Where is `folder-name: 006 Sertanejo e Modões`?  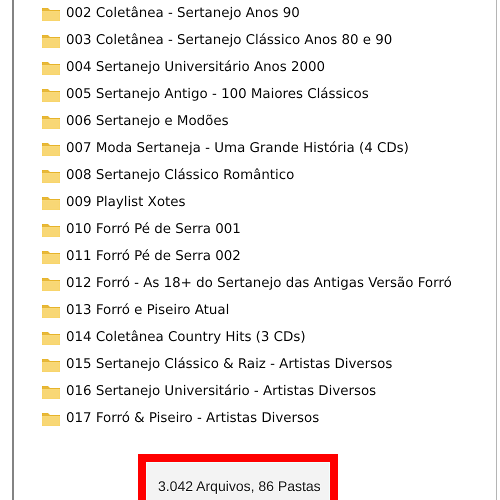
folder-name: 006 Sertanejo e Modões is located at coordinates (147, 121).